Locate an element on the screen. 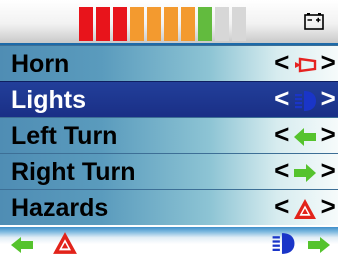  arrow-left-icon is located at coordinates (305, 137).